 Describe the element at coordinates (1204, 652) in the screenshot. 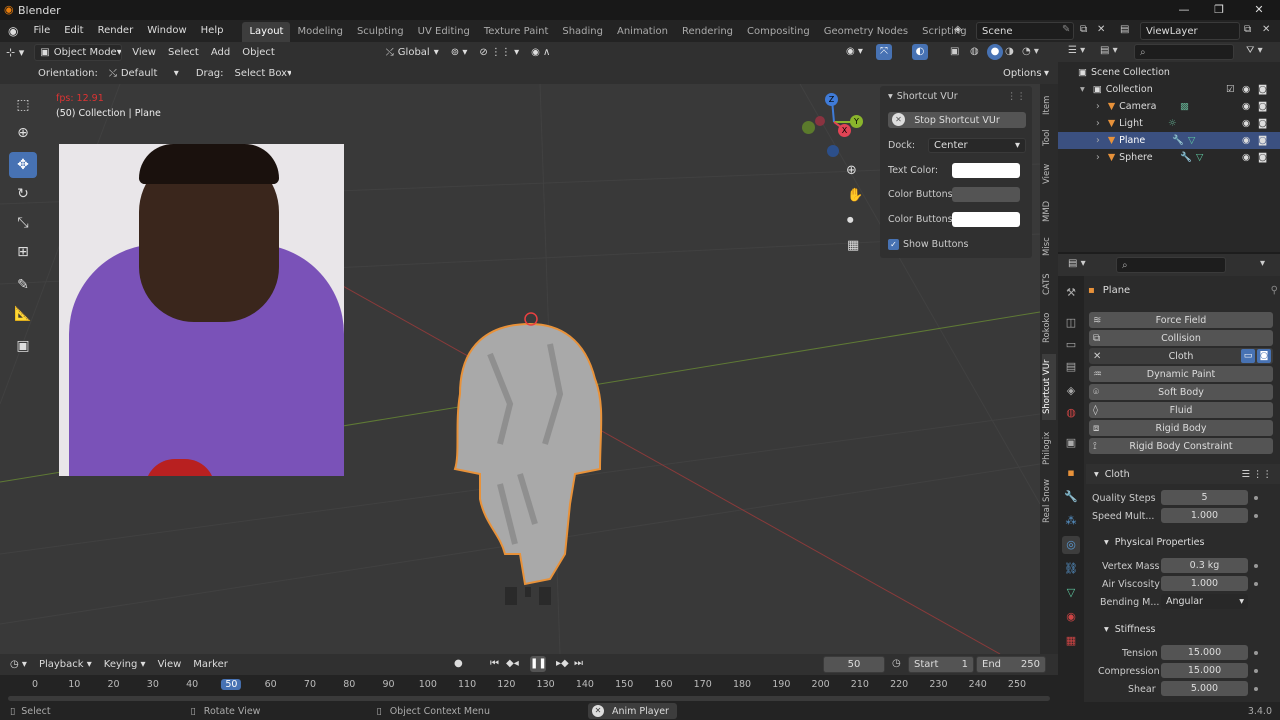

I see `tension-field: 15.000` at that location.